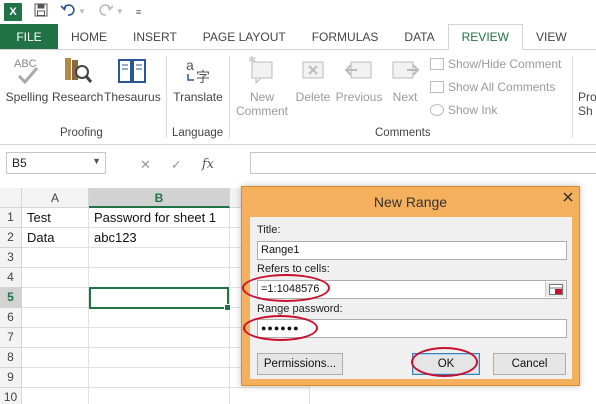 The width and height of the screenshot is (596, 404). Describe the element at coordinates (41, 12) in the screenshot. I see `save-icon` at that location.